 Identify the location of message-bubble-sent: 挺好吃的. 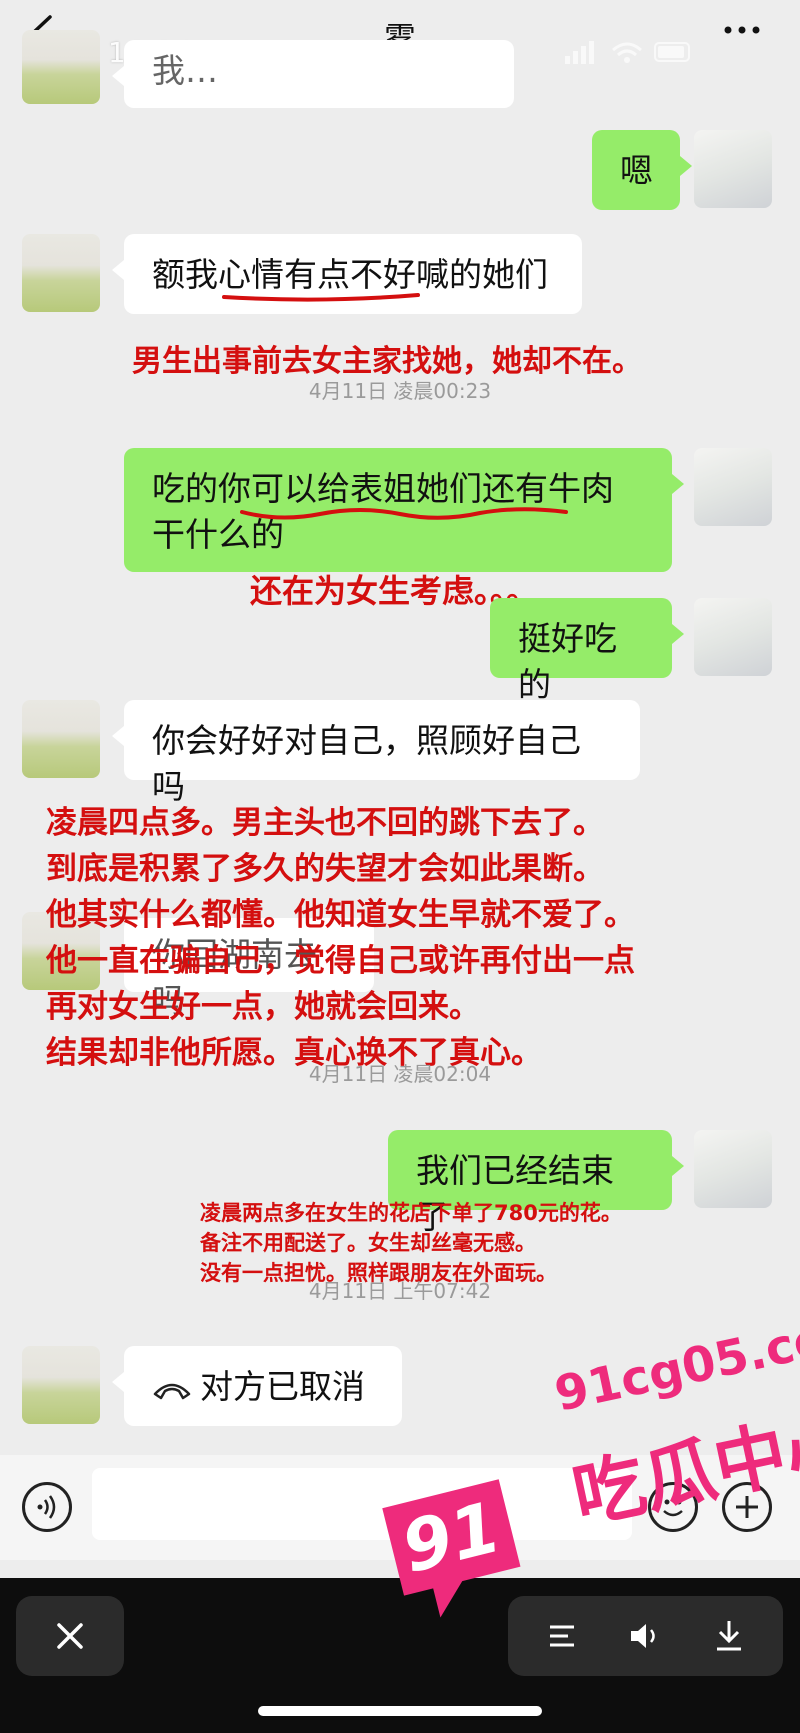
(587, 651).